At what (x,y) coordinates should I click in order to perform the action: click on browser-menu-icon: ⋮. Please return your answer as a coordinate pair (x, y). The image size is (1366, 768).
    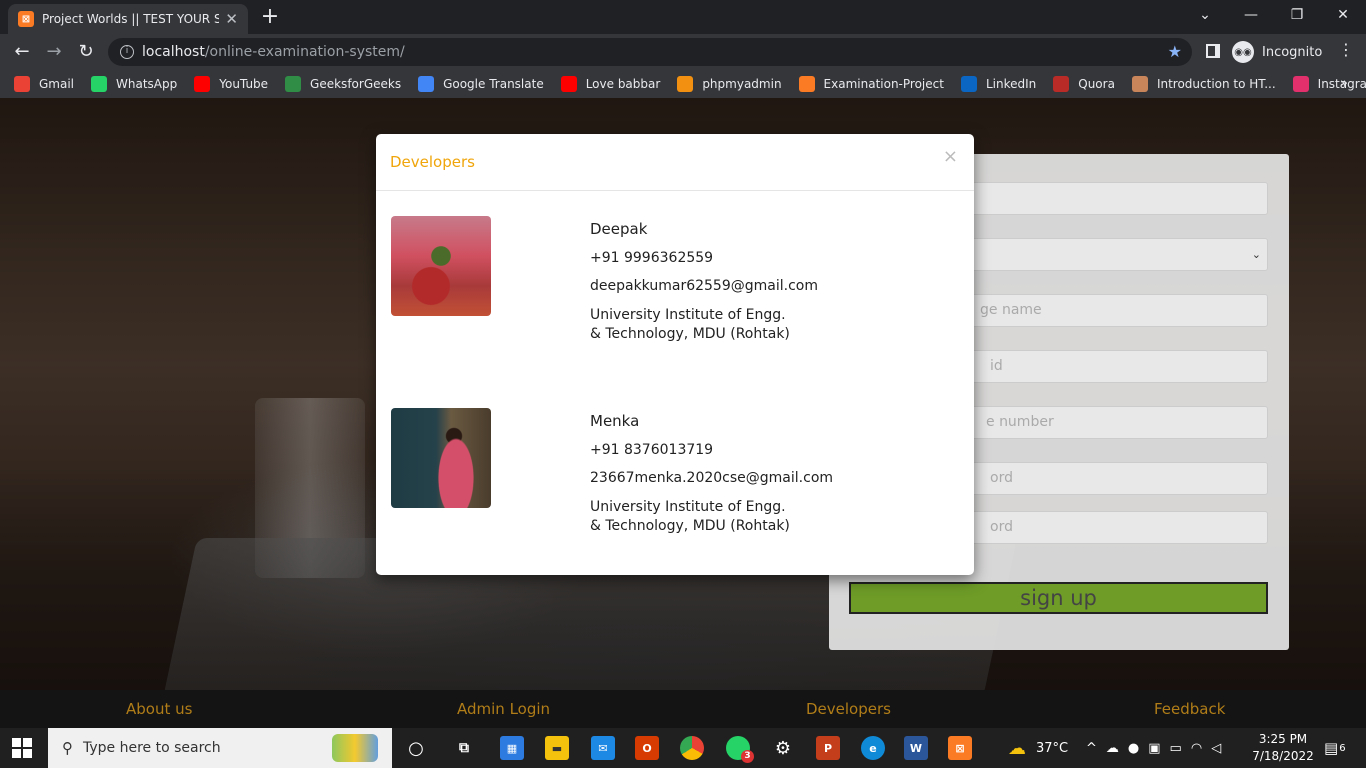
    Looking at the image, I should click on (1346, 49).